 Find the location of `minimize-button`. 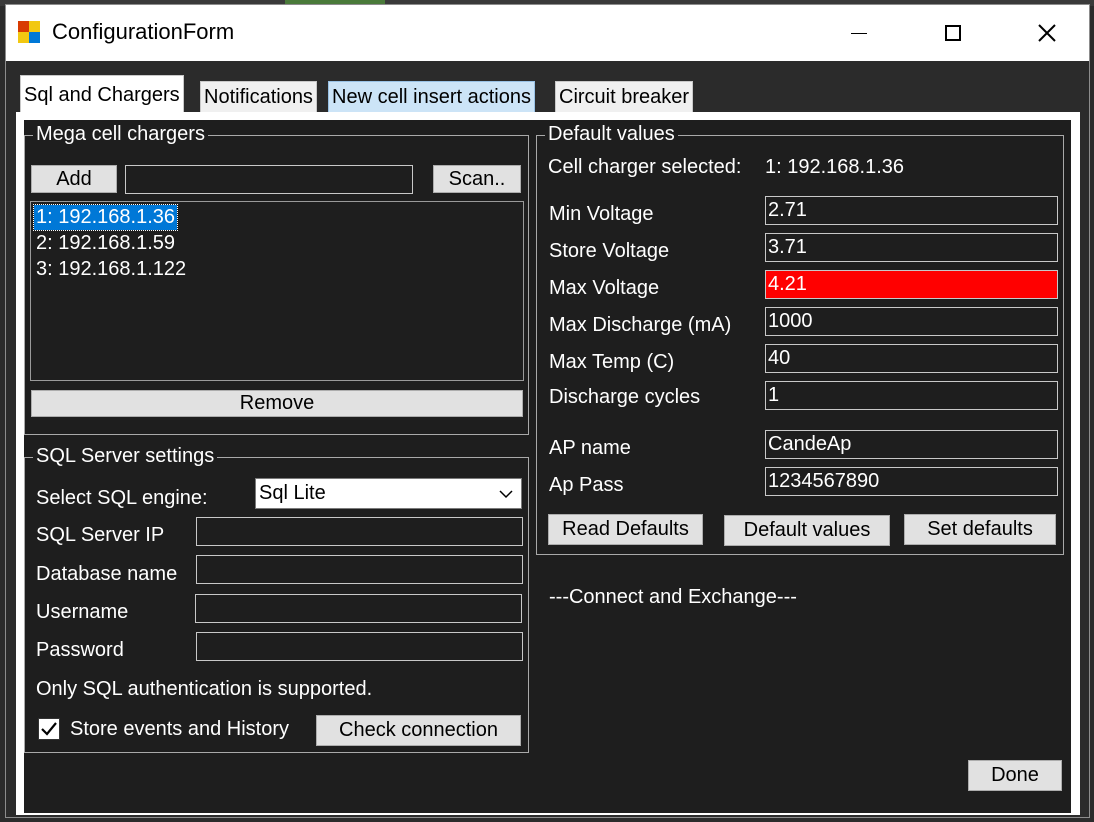

minimize-button is located at coordinates (859, 33).